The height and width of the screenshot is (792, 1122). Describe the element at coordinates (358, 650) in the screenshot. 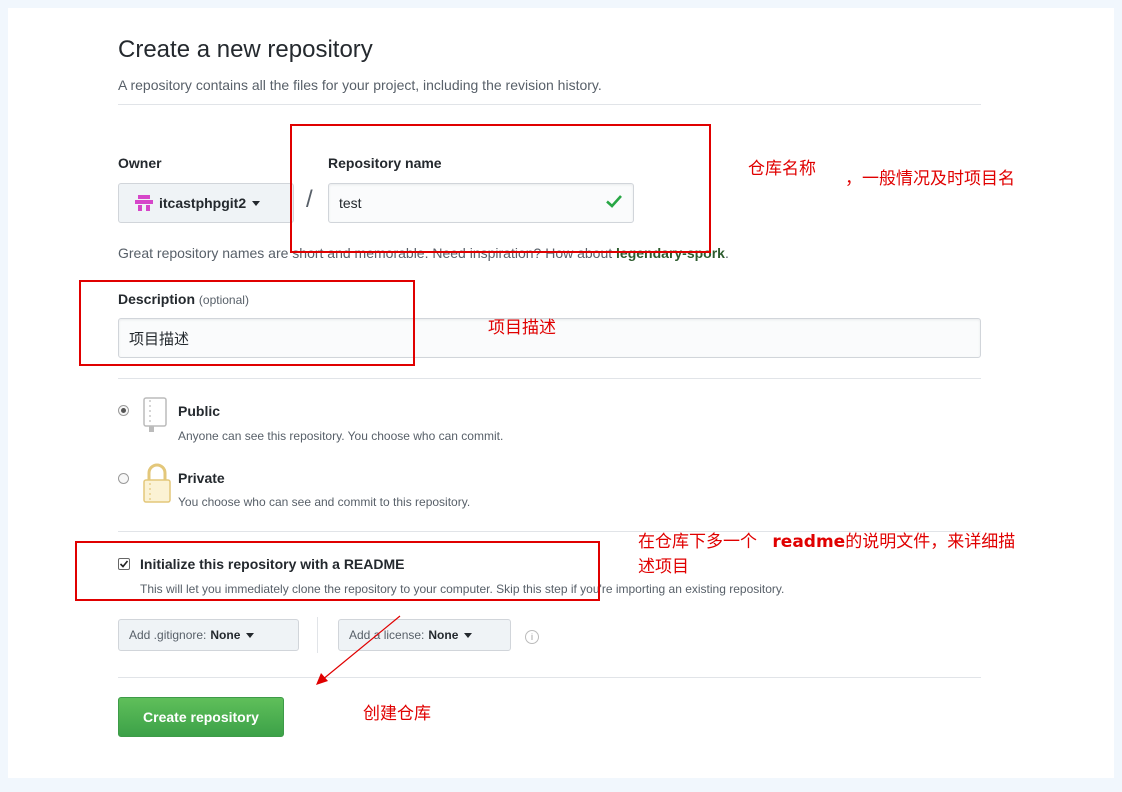

I see `annotation-arrow` at that location.